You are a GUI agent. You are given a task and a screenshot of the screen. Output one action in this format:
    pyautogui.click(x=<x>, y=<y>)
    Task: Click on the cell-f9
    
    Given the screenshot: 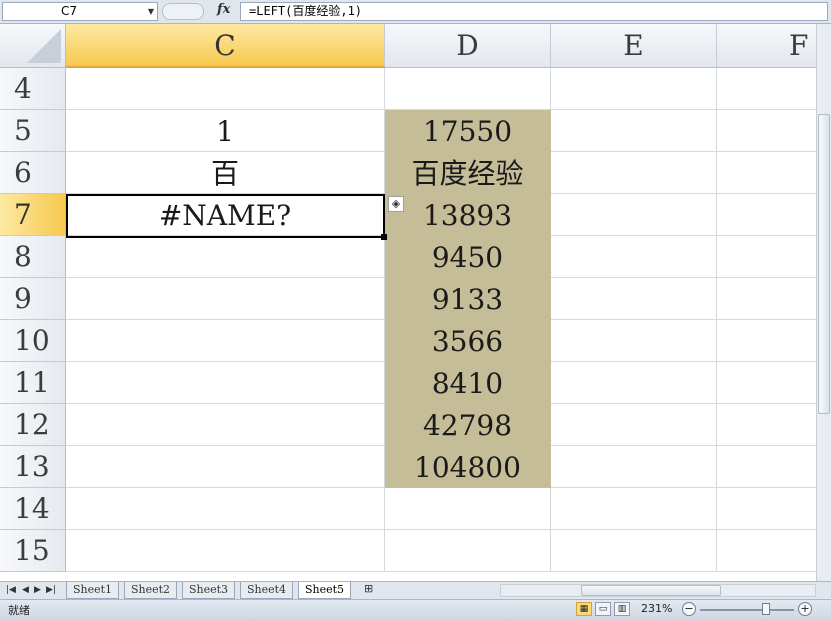 What is the action you would take?
    pyautogui.click(x=766, y=299)
    